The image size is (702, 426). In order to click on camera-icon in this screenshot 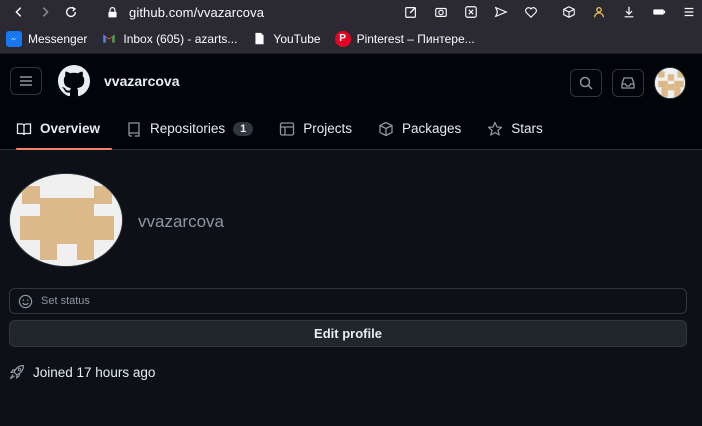, I will do `click(441, 12)`.